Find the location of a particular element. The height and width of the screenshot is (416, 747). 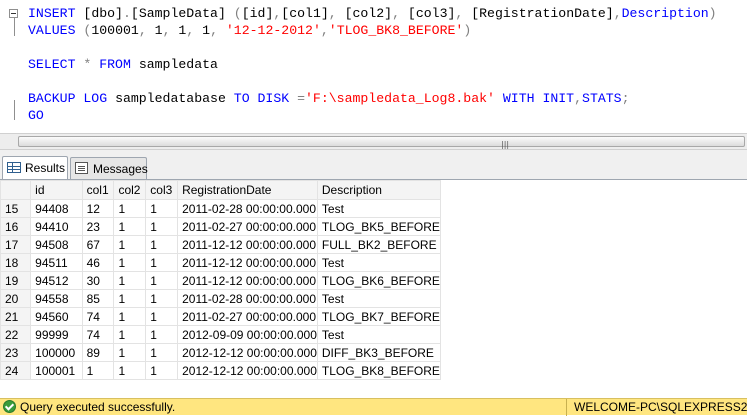

grid-cell: 94511 is located at coordinates (56, 262).